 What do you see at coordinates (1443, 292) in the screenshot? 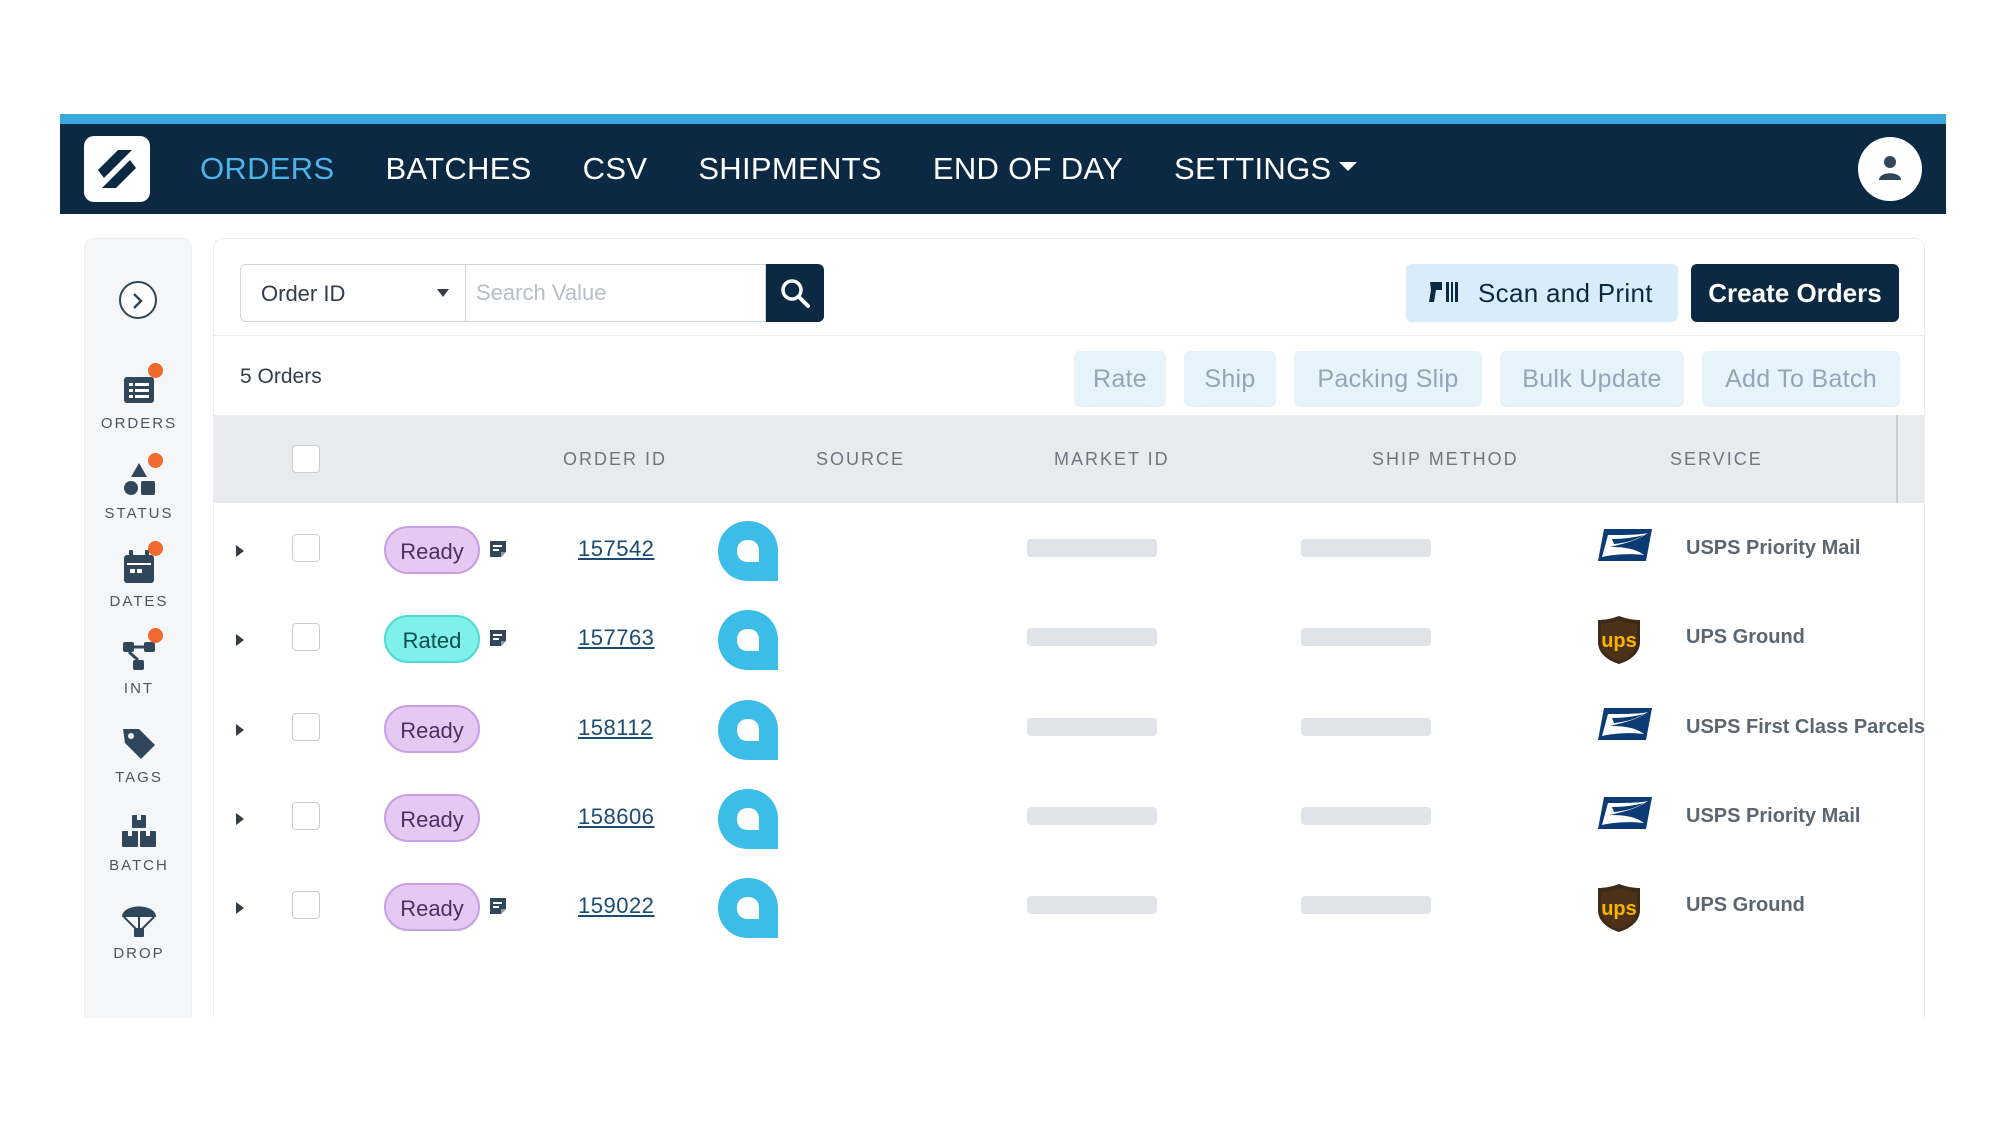
I see `barcode-scanner-icon` at bounding box center [1443, 292].